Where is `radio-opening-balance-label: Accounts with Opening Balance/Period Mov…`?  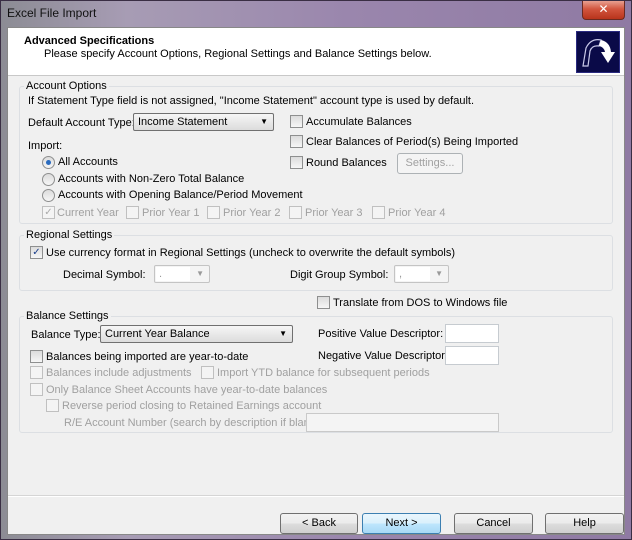 radio-opening-balance-label: Accounts with Opening Balance/Period Mov… is located at coordinates (180, 195).